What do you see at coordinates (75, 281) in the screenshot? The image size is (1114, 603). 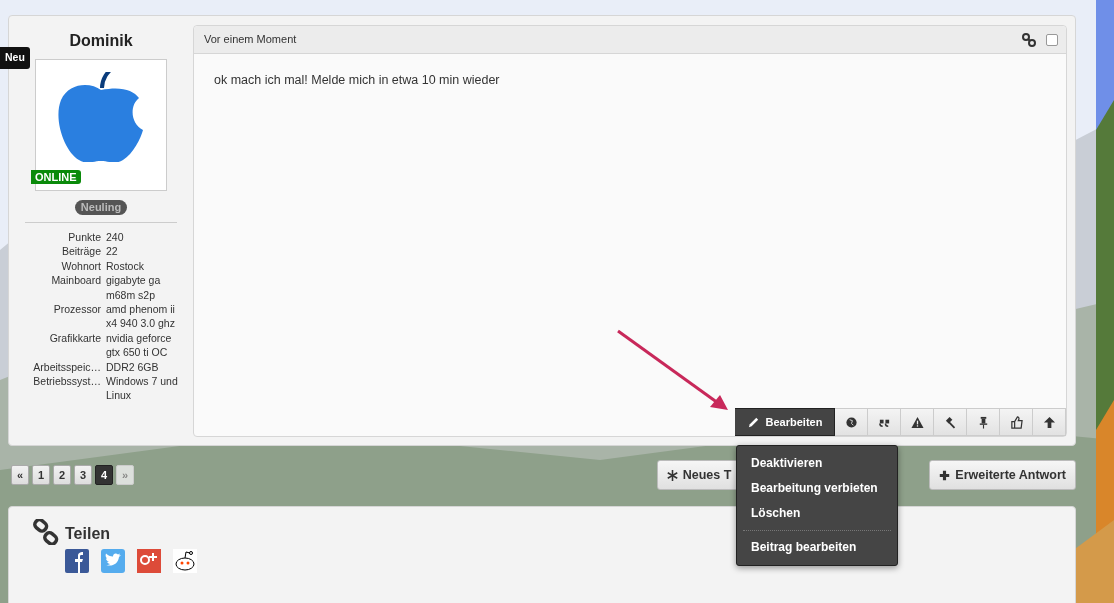 I see `field-label: Mainboard` at bounding box center [75, 281].